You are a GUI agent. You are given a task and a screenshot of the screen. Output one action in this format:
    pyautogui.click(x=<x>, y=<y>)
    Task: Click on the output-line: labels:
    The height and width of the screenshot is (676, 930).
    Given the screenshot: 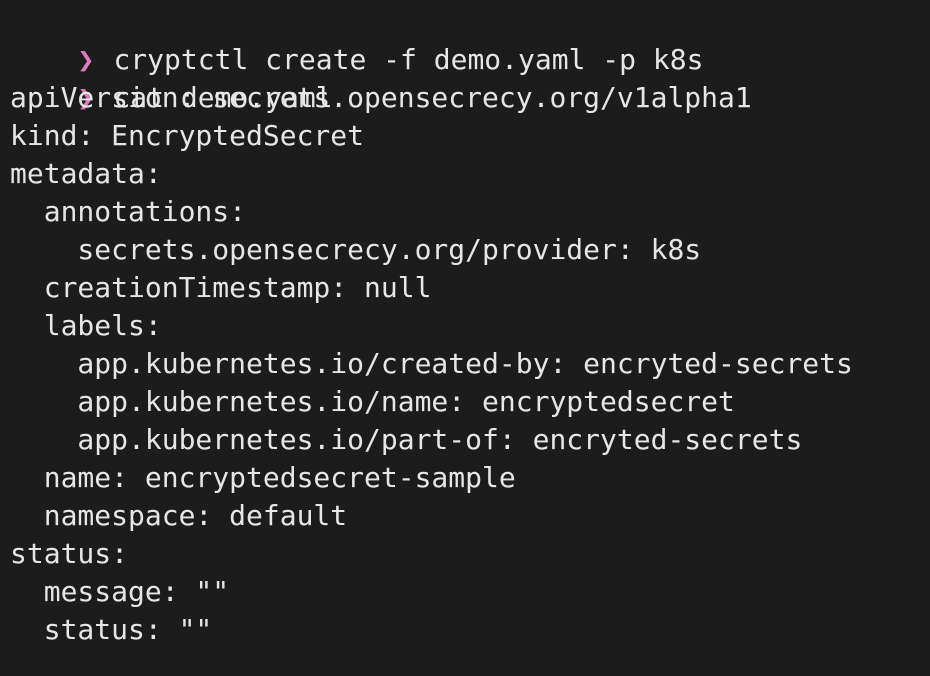 What is the action you would take?
    pyautogui.click(x=86, y=325)
    